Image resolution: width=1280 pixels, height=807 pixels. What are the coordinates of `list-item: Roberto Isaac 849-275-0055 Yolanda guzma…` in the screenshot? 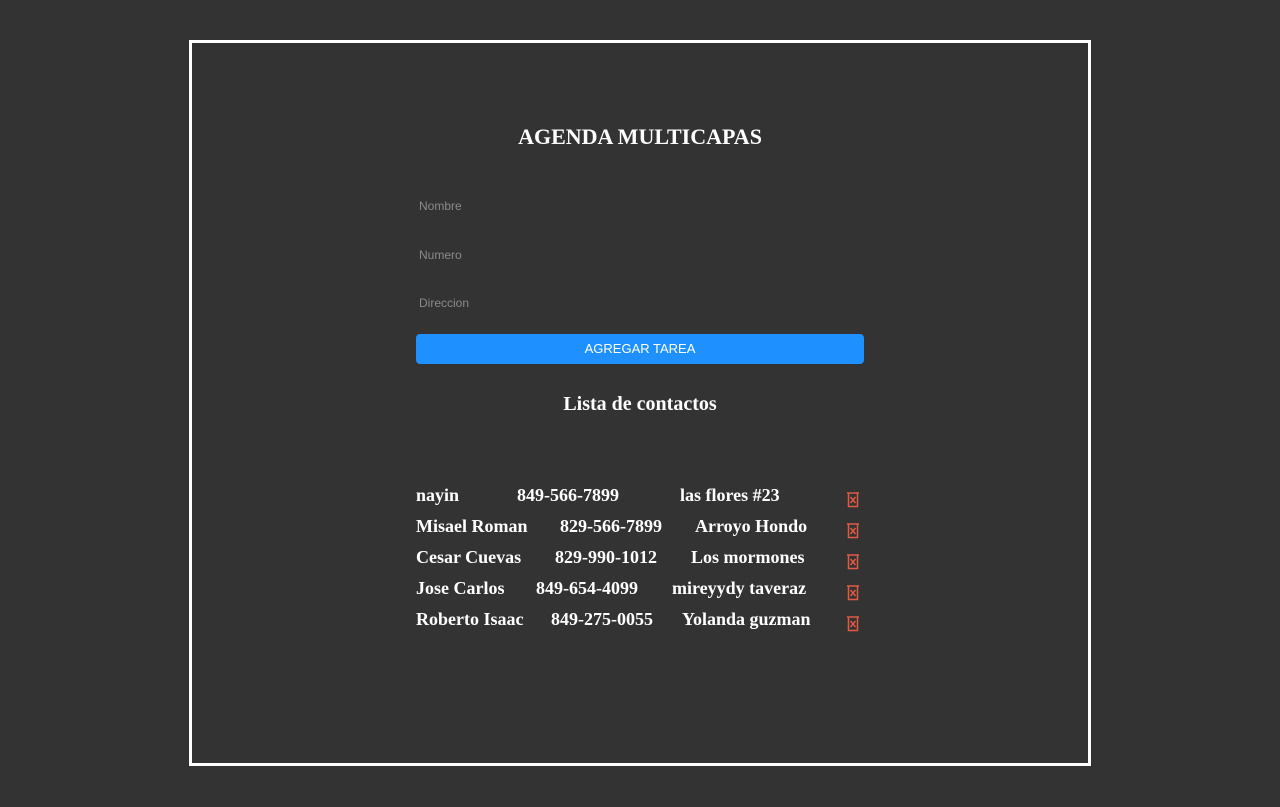 It's located at (646, 622).